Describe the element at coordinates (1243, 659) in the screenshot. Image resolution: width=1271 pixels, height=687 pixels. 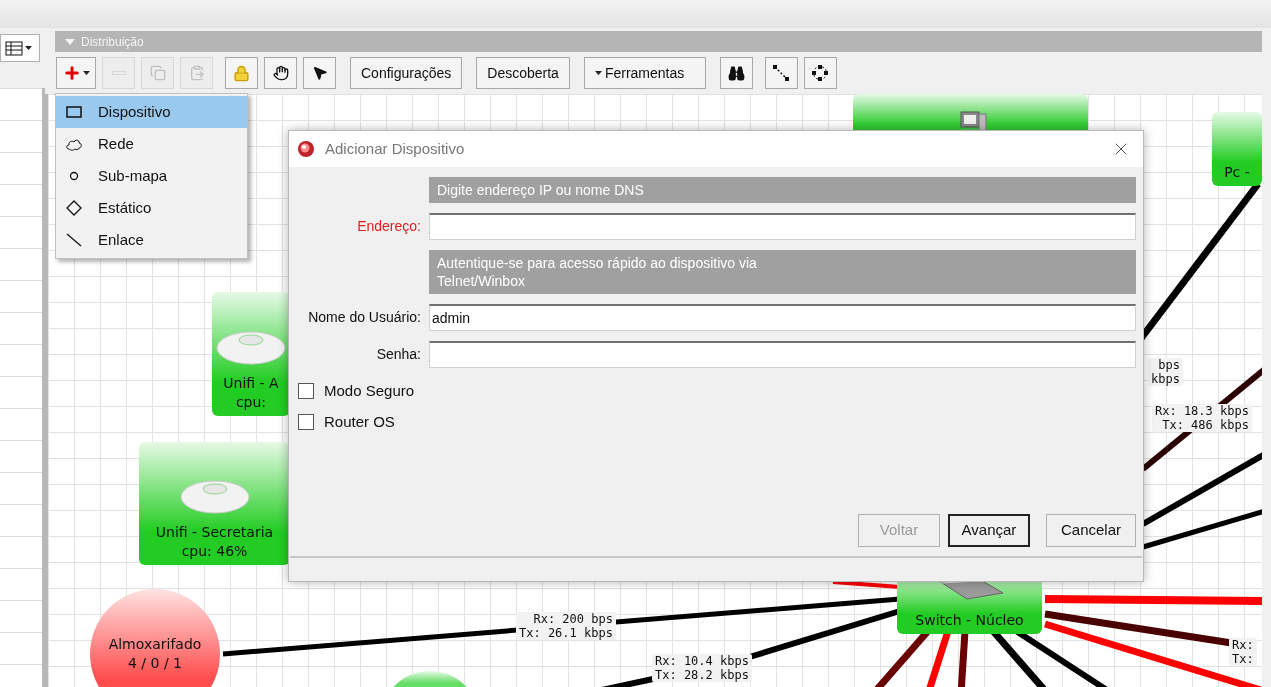
I see `traffic-text: Tx:` at that location.